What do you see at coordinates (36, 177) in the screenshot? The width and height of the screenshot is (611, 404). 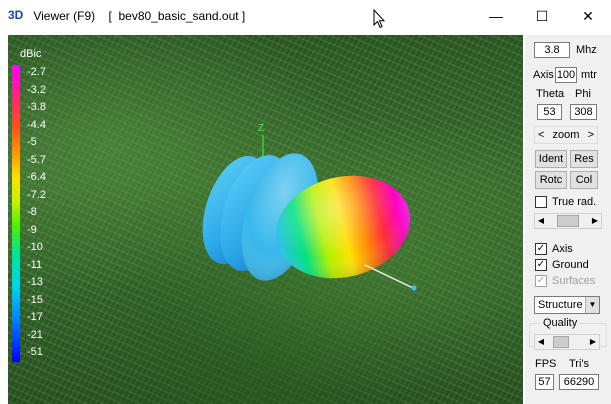 I see `legend-label: -6.4` at bounding box center [36, 177].